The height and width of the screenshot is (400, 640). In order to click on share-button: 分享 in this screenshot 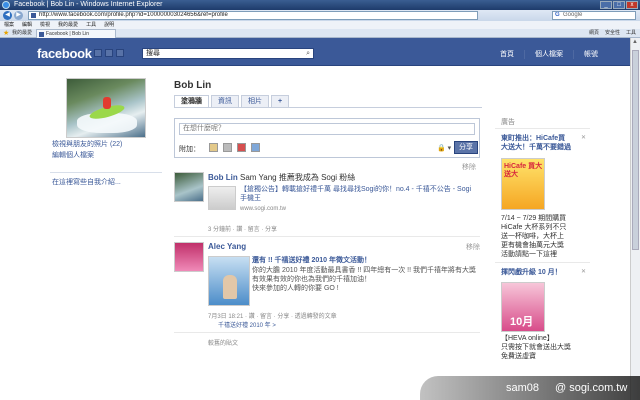, I will do `click(466, 147)`.